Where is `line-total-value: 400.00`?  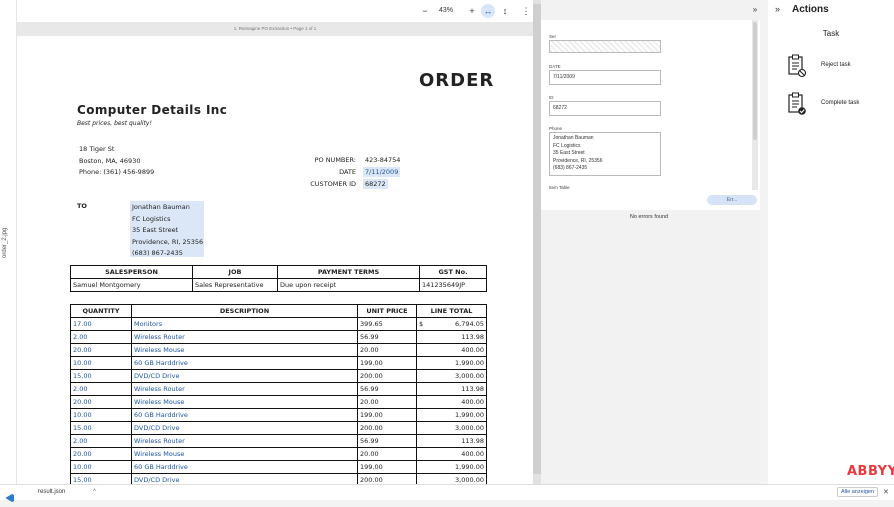
line-total-value: 400.00 is located at coordinates (472, 402).